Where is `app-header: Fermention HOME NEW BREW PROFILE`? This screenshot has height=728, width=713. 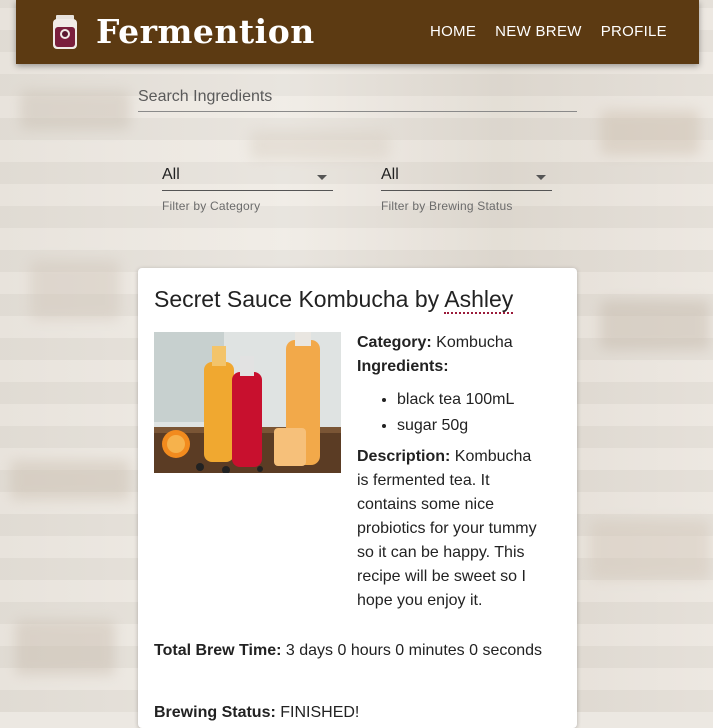 app-header: Fermention HOME NEW BREW PROFILE is located at coordinates (357, 32).